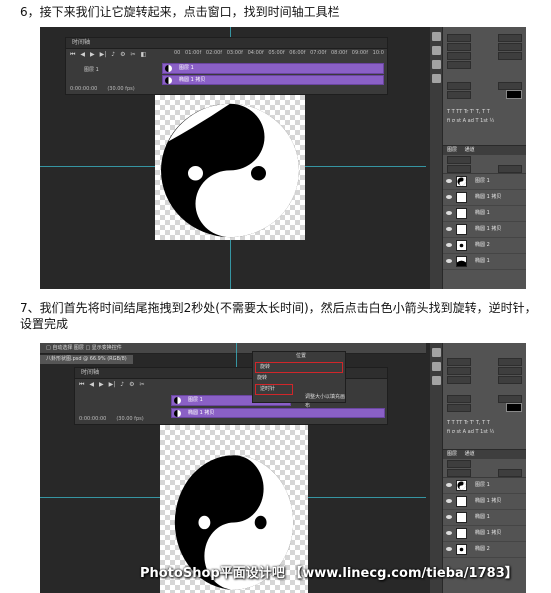 The width and height of the screenshot is (551, 593). Describe the element at coordinates (144, 55) in the screenshot. I see `transition-icon: ◧` at that location.